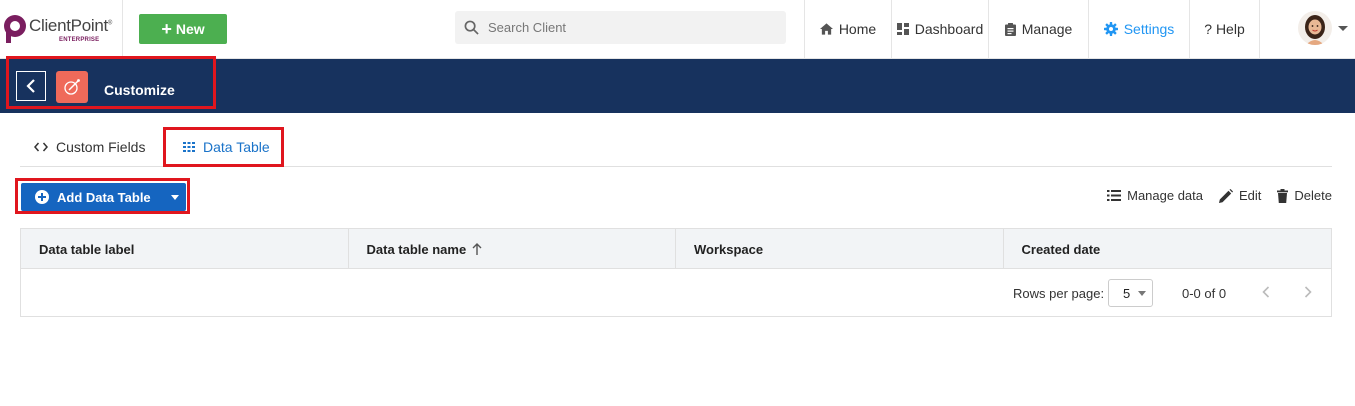  Describe the element at coordinates (477, 249) in the screenshot. I see `sort-arrow-up-icon` at that location.